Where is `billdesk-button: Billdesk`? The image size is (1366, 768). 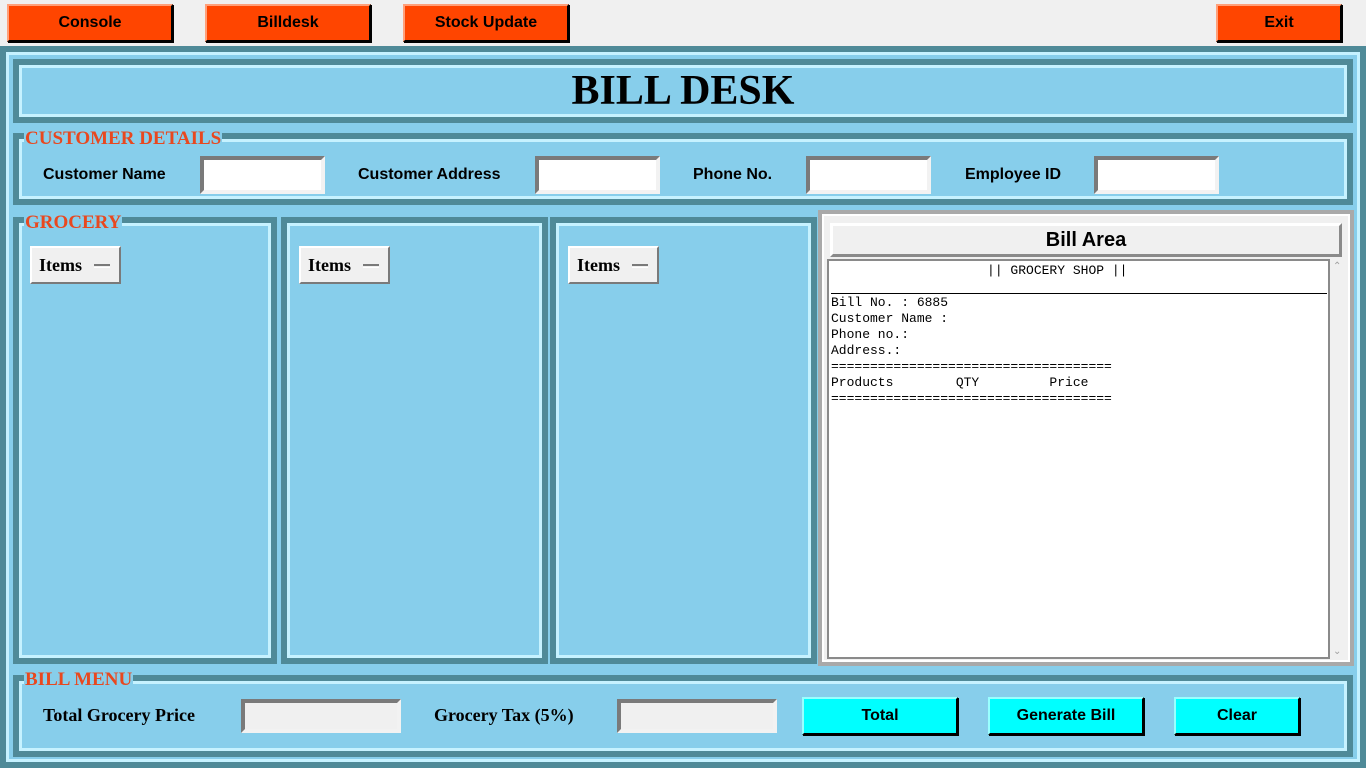 billdesk-button: Billdesk is located at coordinates (288, 23).